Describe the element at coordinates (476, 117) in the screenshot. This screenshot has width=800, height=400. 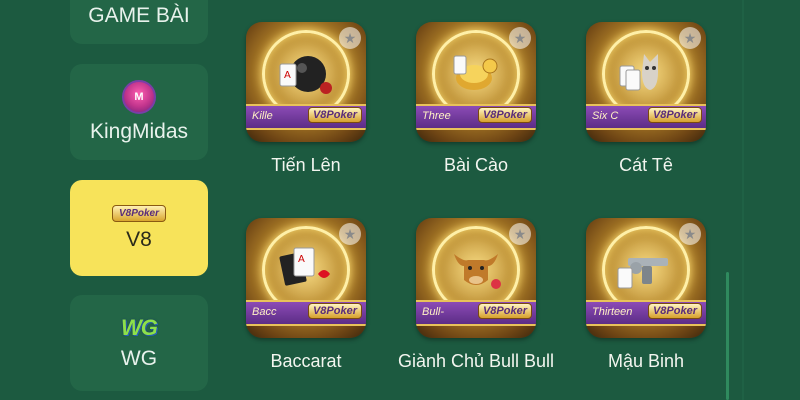
I see `game-banner: Three V8Poker` at that location.